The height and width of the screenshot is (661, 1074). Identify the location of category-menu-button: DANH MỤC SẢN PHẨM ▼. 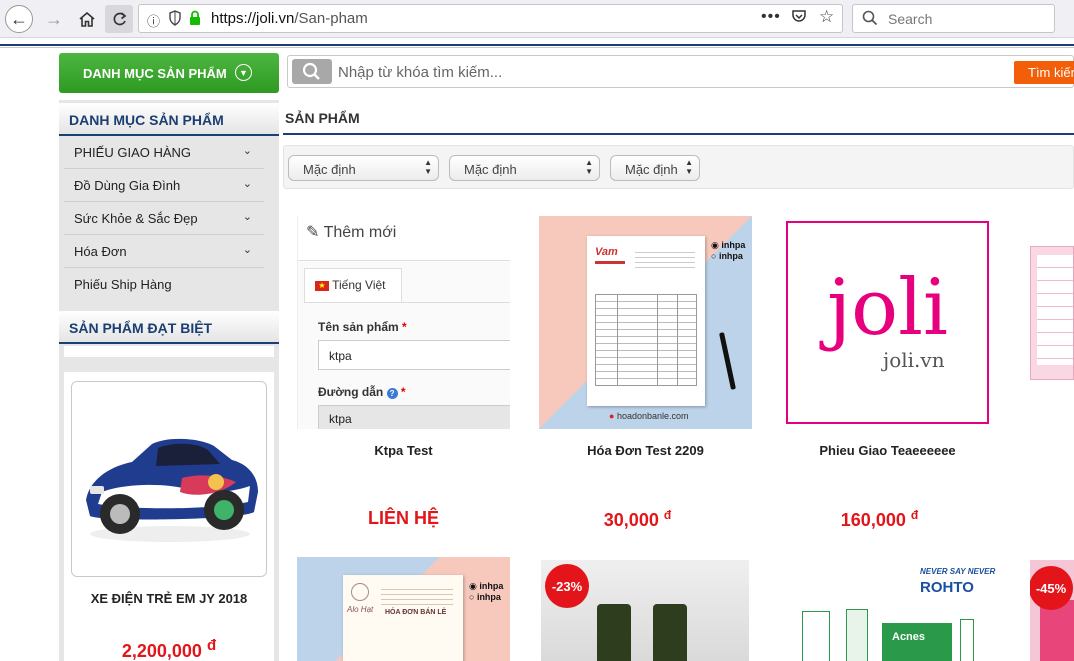
(169, 73).